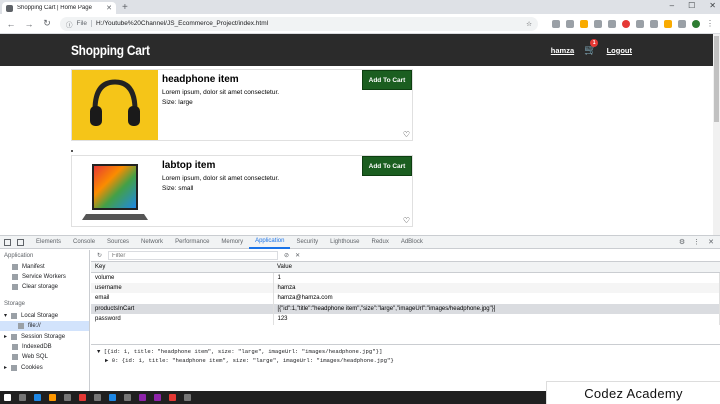  What do you see at coordinates (44, 277) in the screenshot?
I see `sidebar-item-service-workers: Service Workers` at bounding box center [44, 277].